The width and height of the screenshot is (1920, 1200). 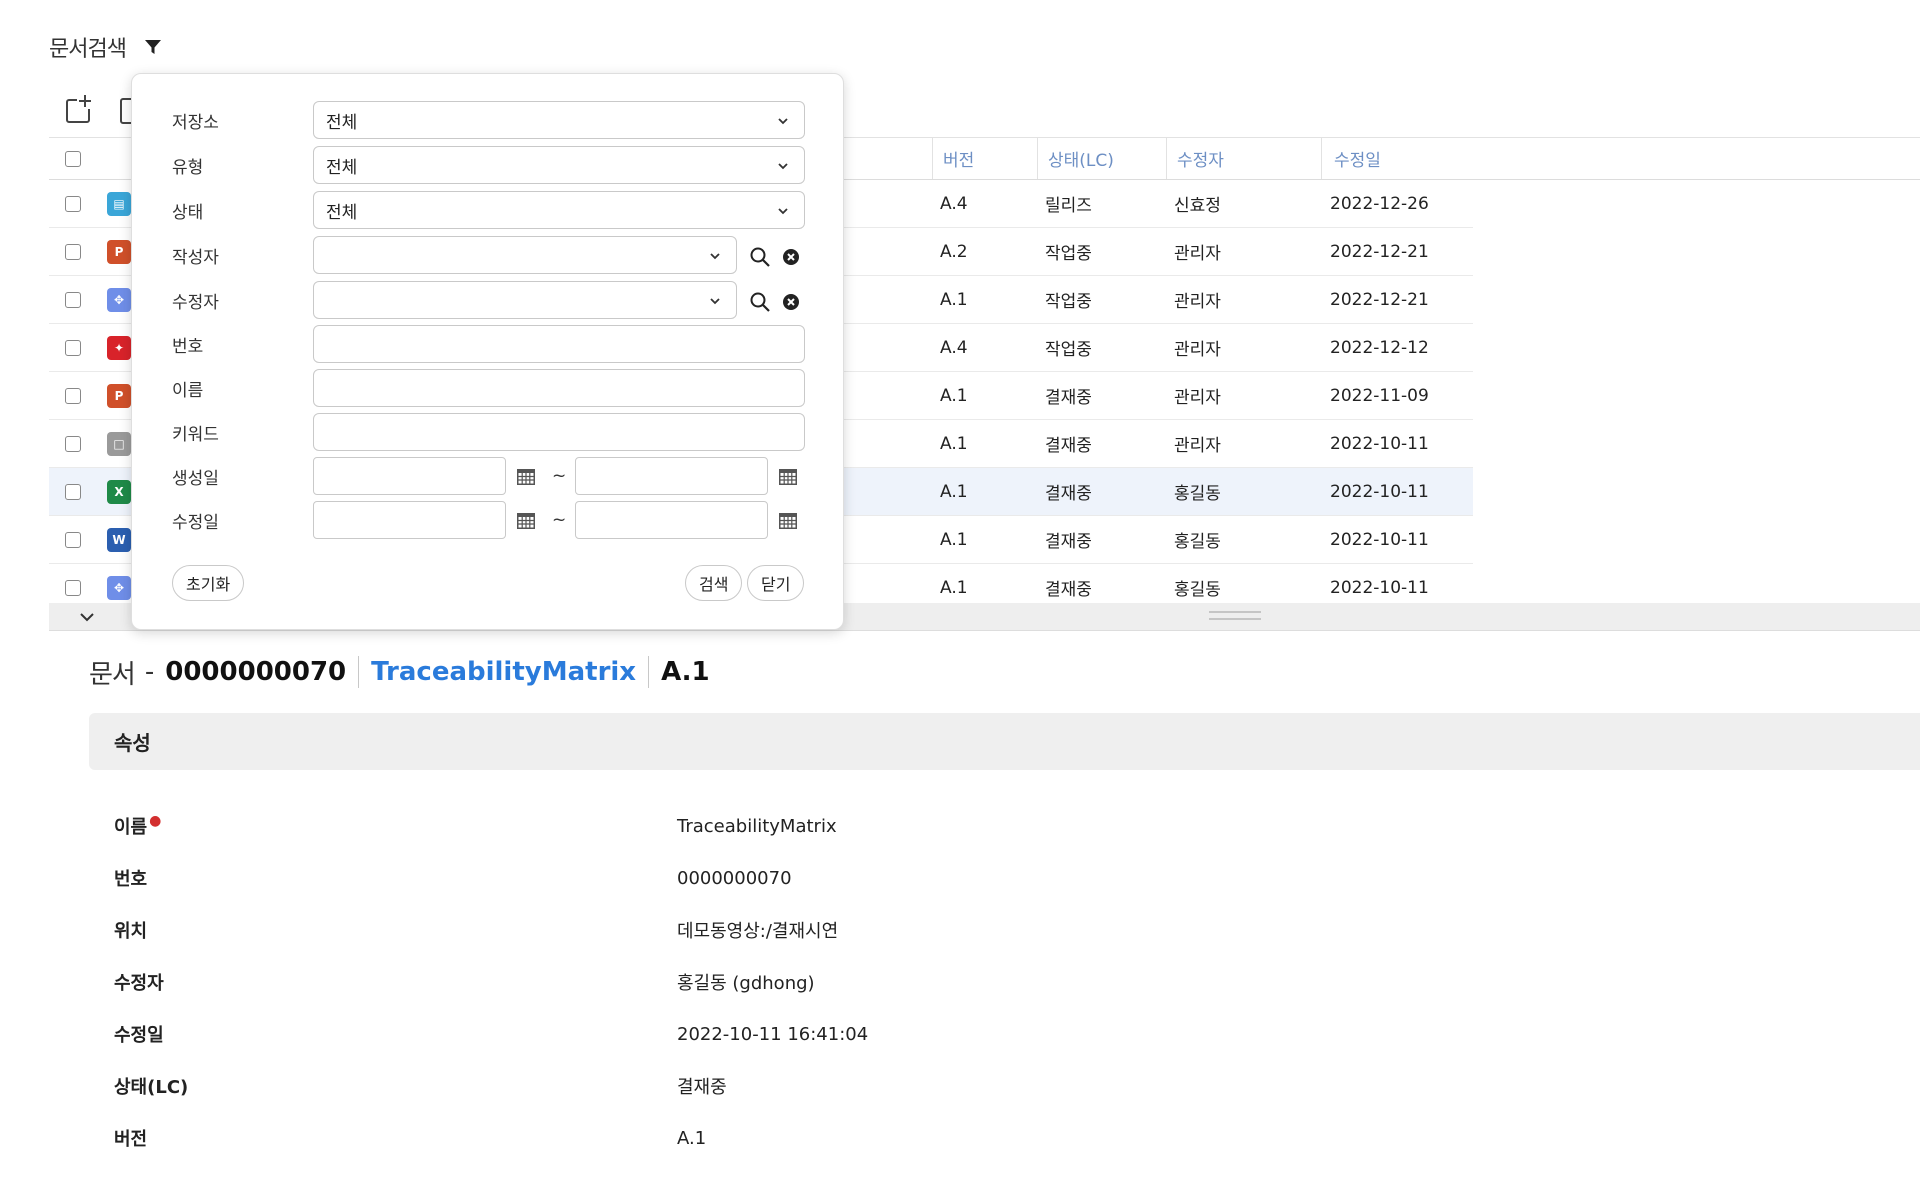 I want to click on created-to-input, so click(x=671, y=476).